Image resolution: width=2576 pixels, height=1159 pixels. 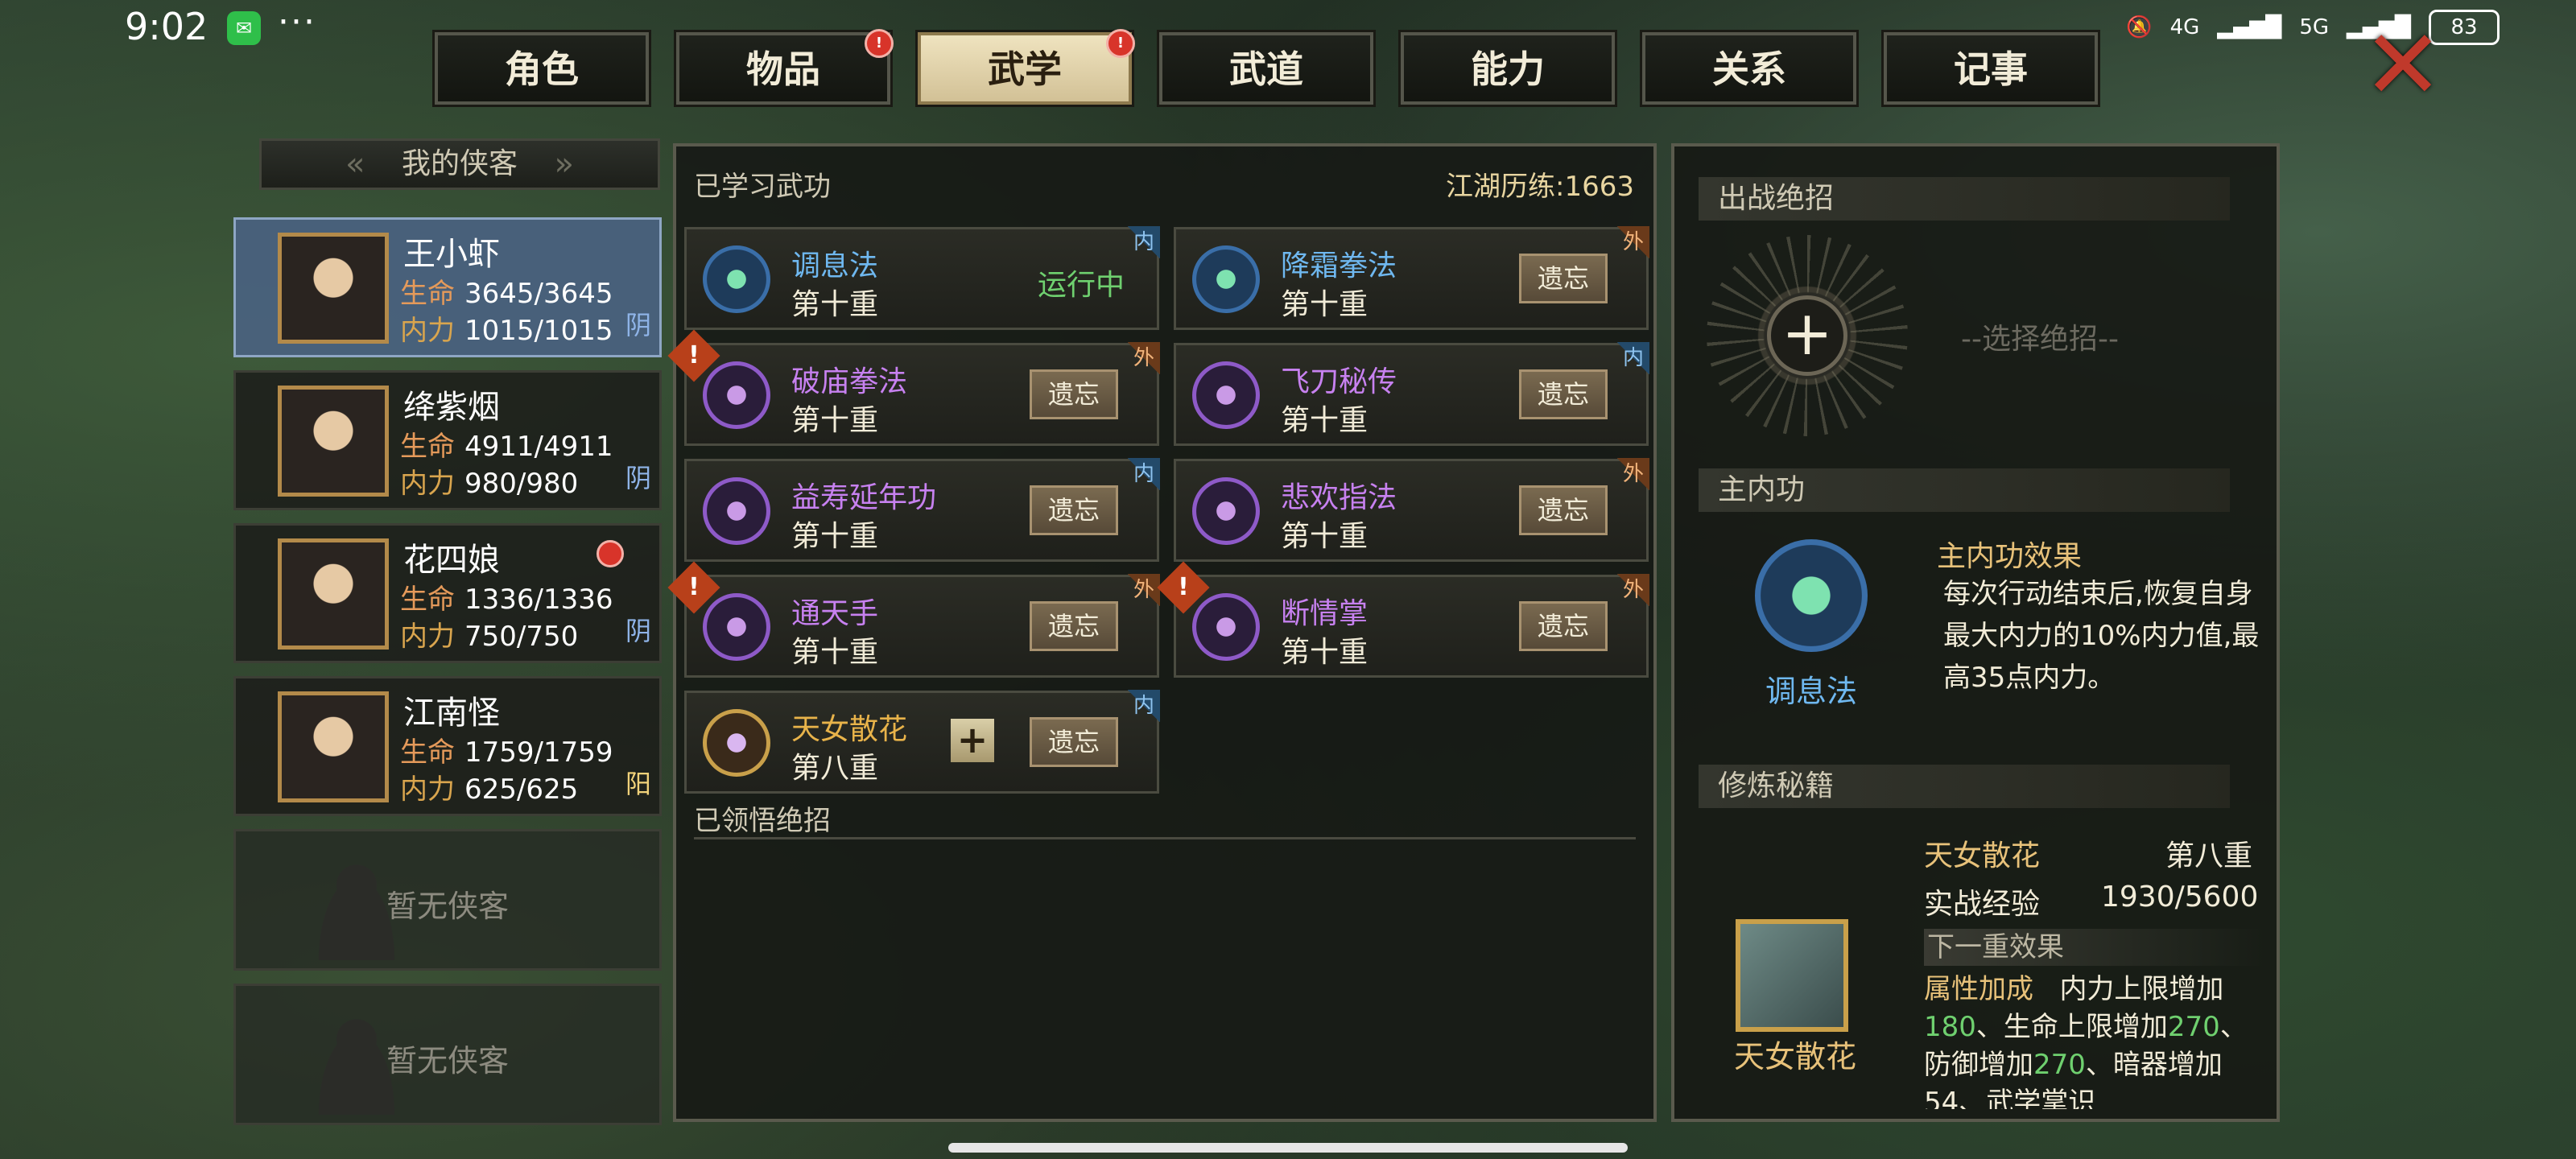 I want to click on hero-name: 王小虾, so click(x=451, y=254).